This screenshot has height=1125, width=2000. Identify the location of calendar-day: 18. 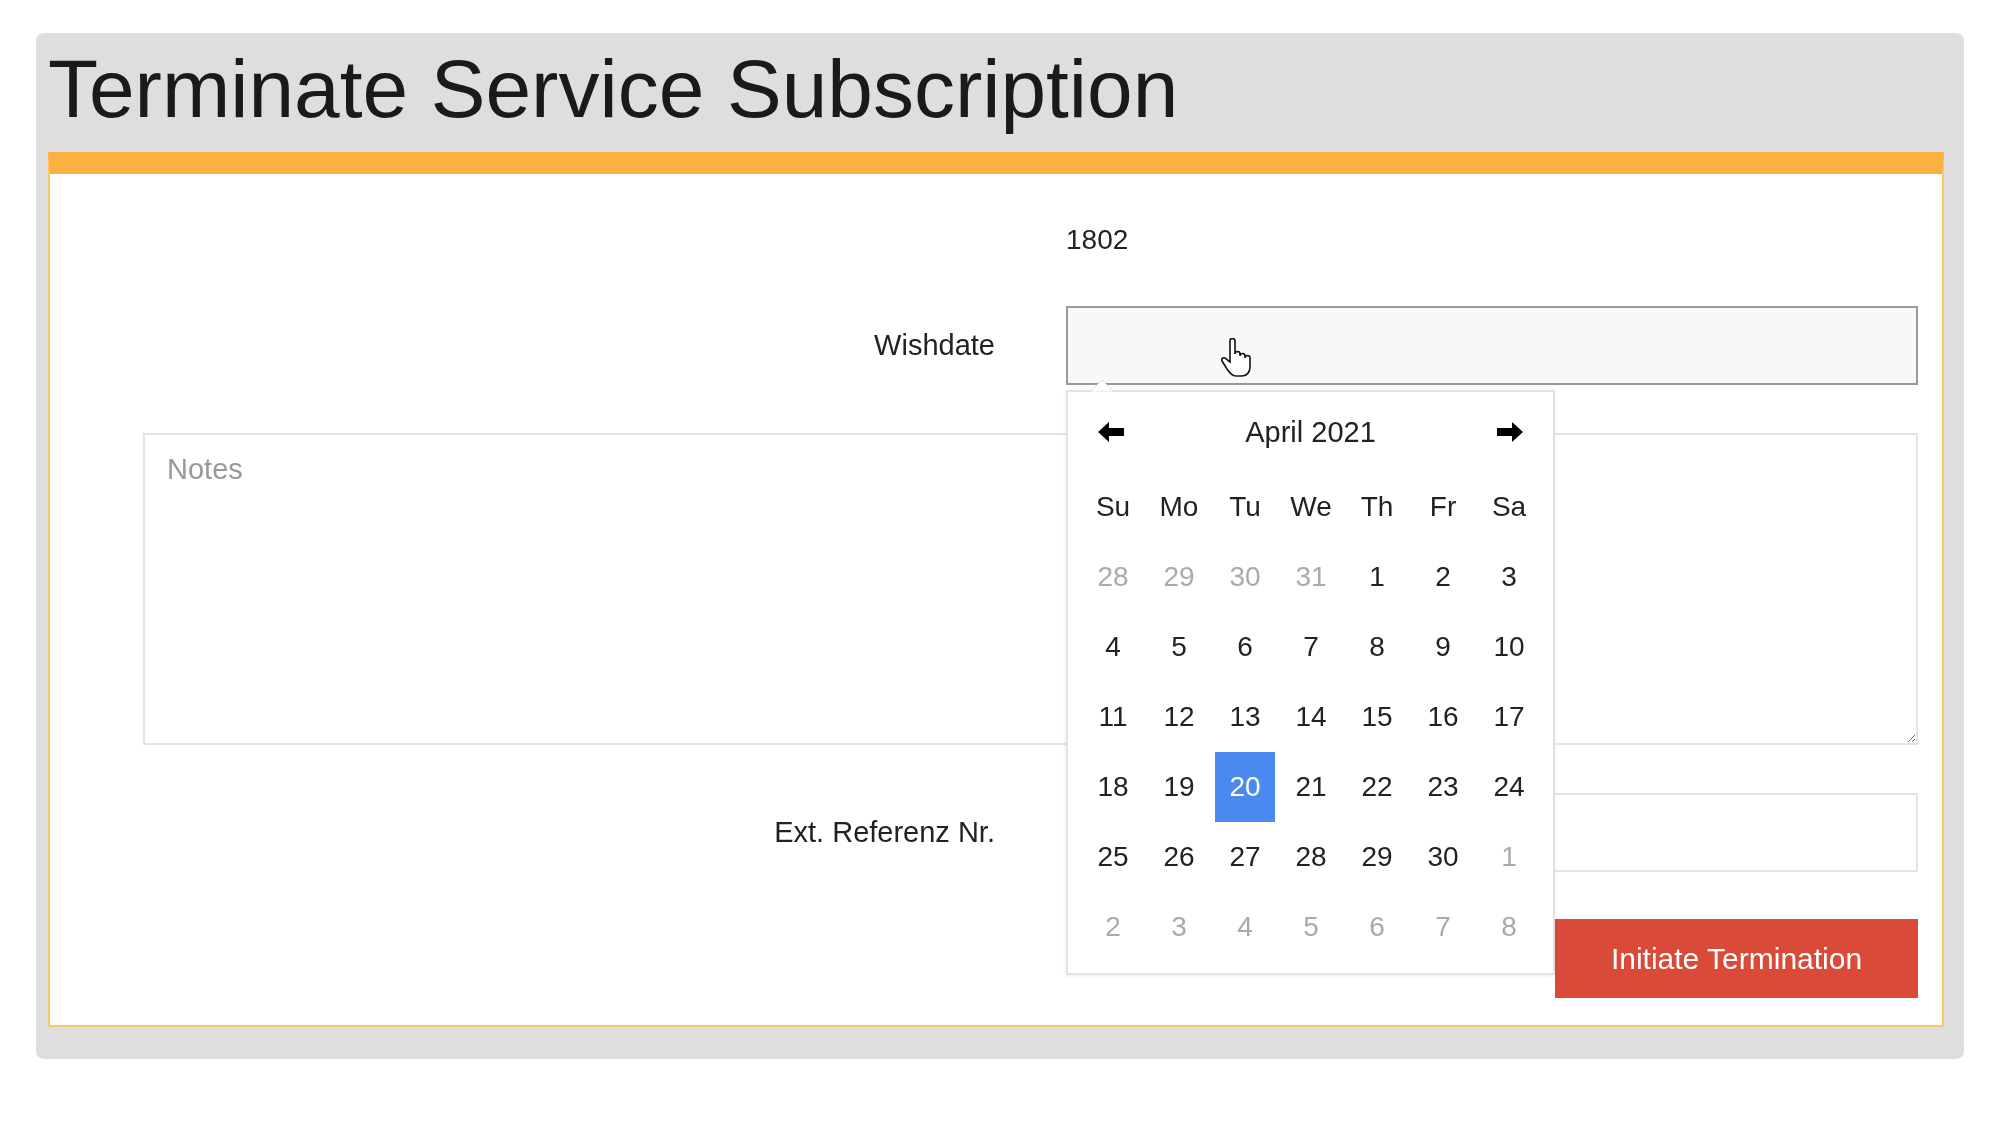
(1113, 787).